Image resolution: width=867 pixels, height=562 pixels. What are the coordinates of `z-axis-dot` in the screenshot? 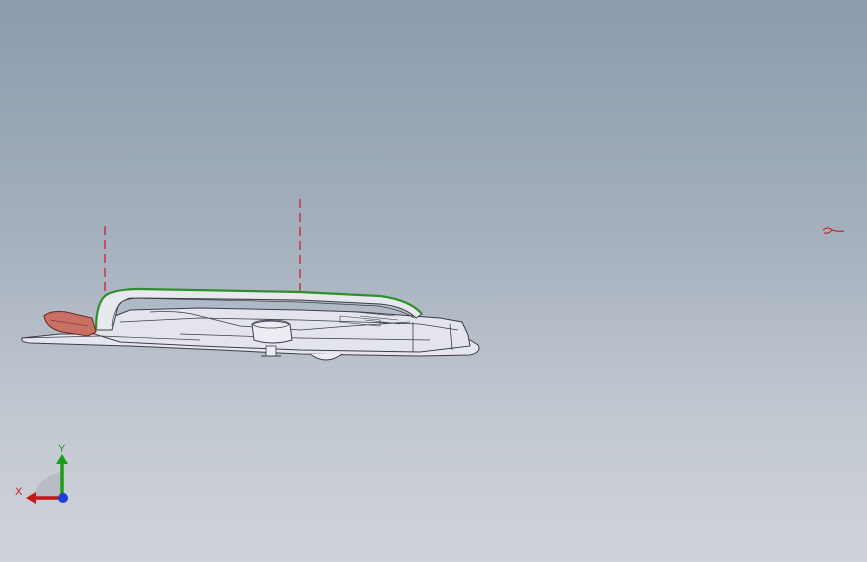 It's located at (63, 498).